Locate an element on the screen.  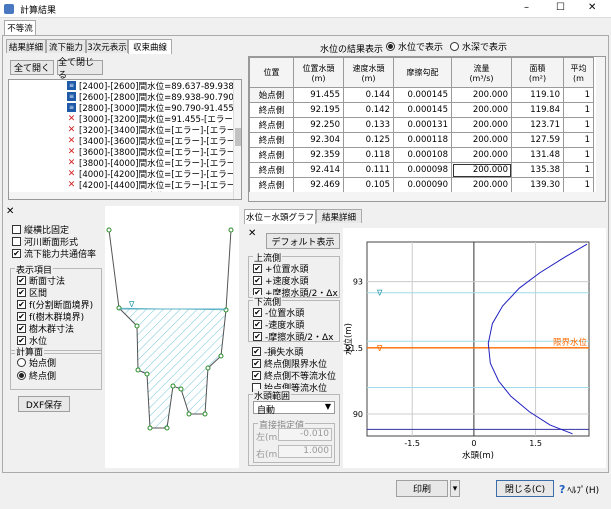
print-button: 印刷 is located at coordinates (422, 488).